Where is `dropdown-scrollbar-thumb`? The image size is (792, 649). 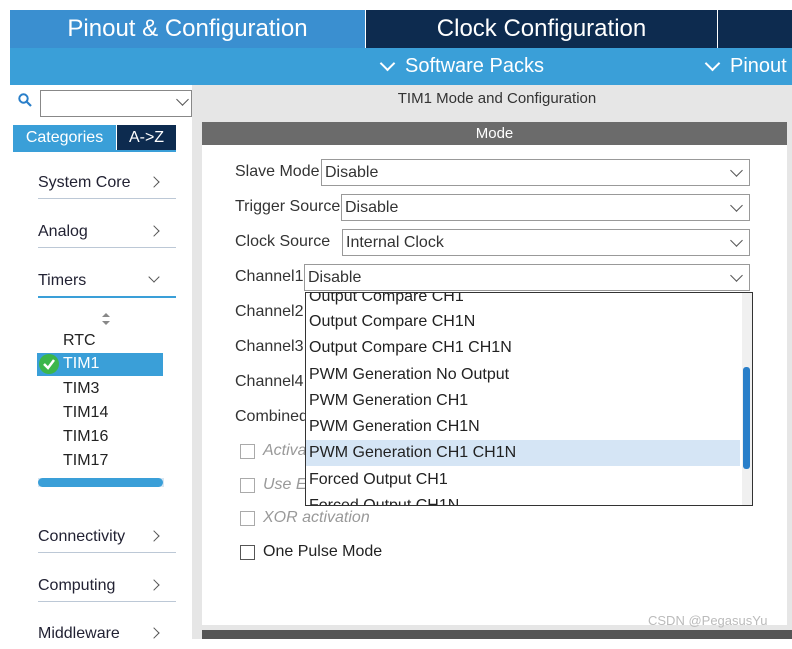 dropdown-scrollbar-thumb is located at coordinates (746, 418).